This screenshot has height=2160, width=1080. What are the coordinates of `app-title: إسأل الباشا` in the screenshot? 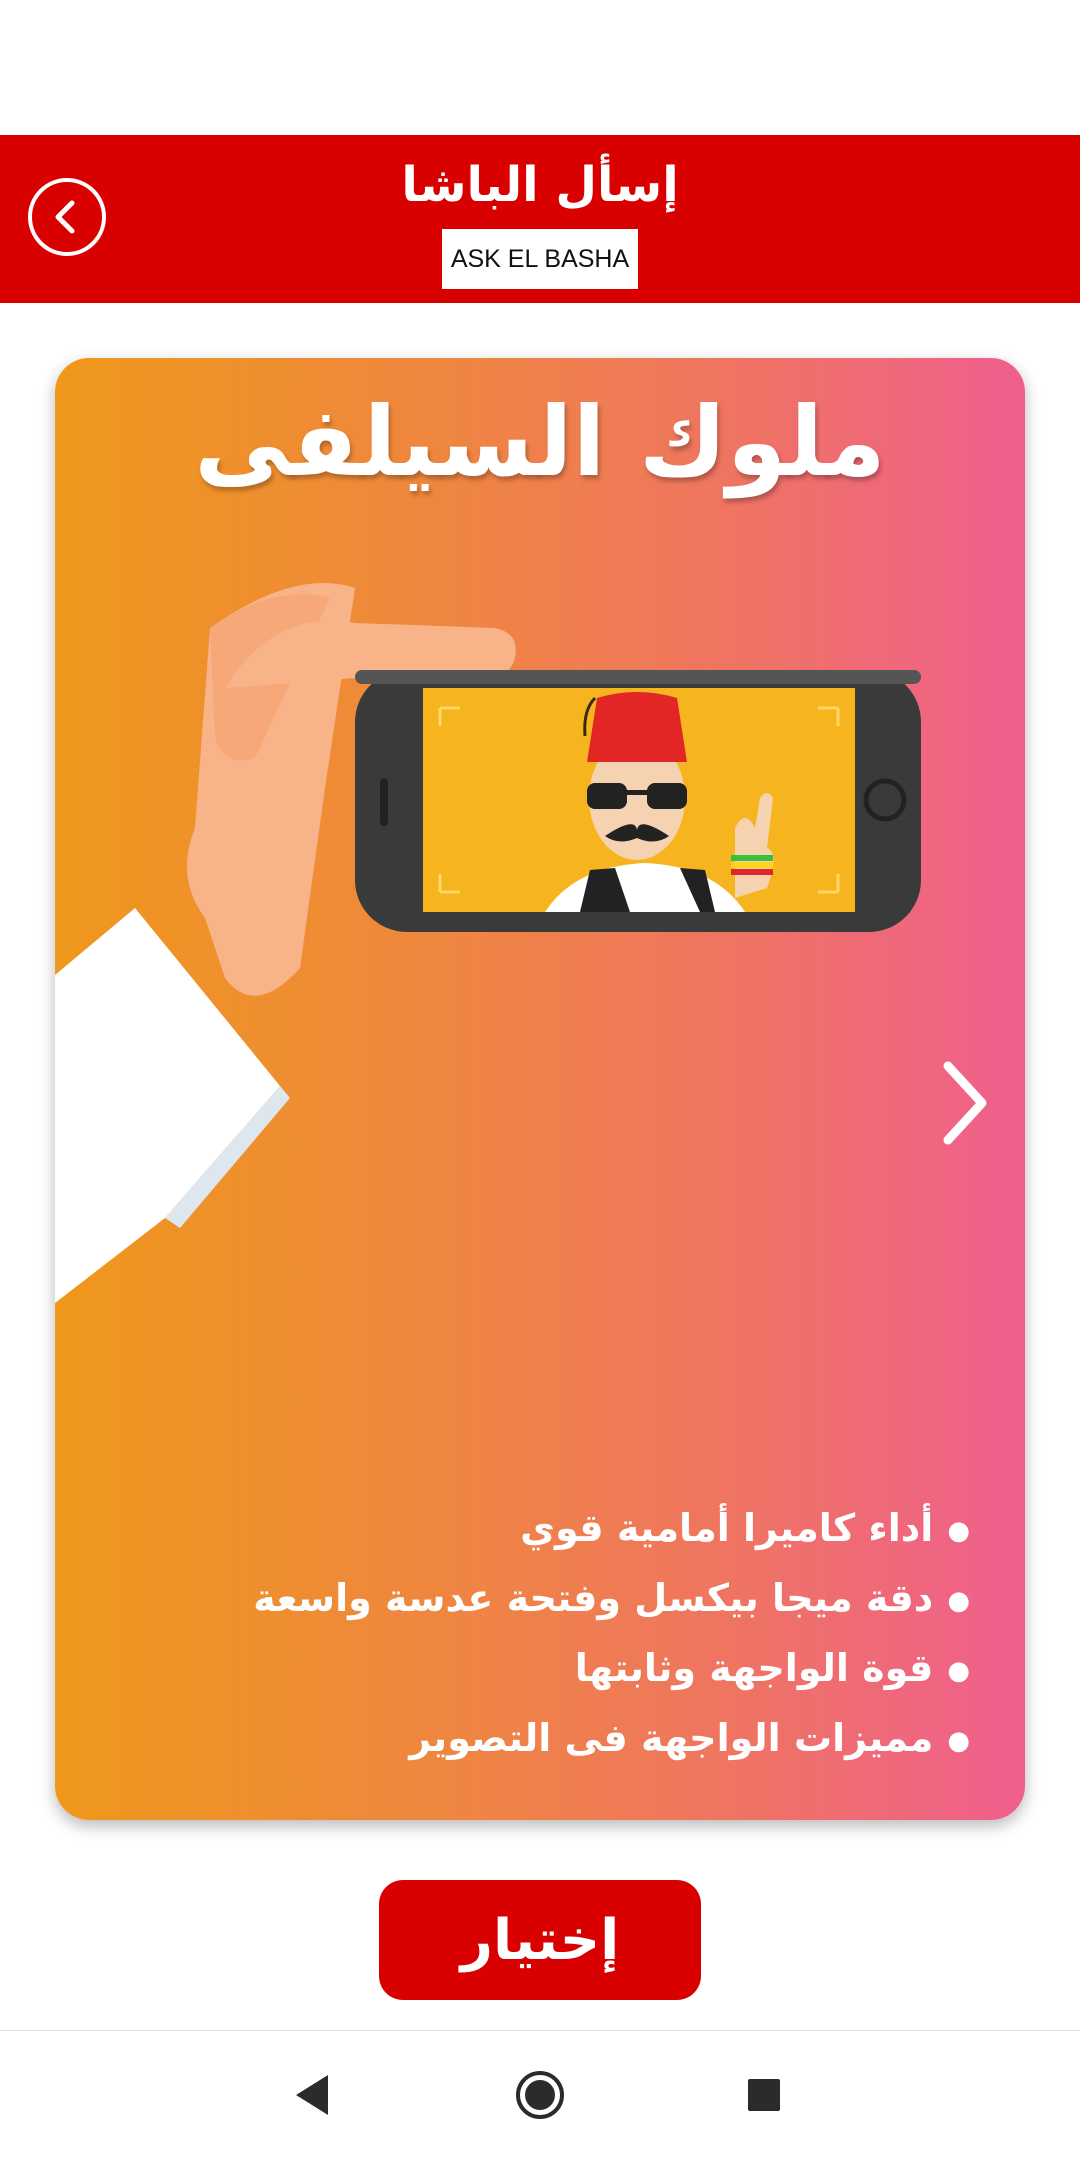 It's located at (540, 185).